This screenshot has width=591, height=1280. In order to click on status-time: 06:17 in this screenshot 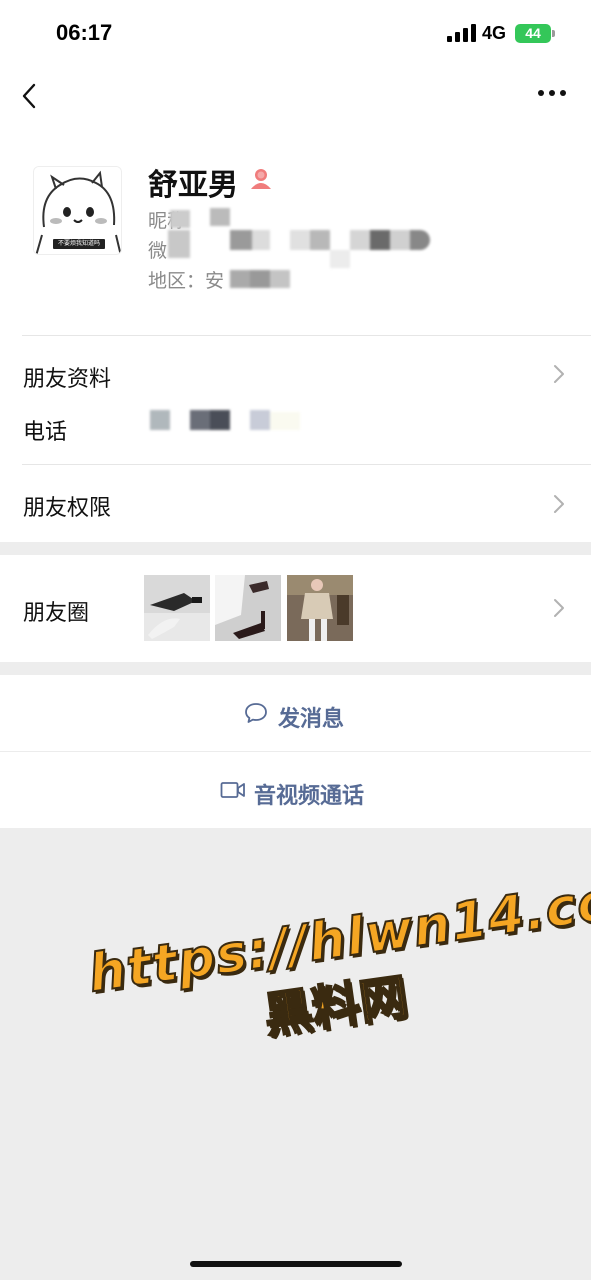, I will do `click(84, 32)`.